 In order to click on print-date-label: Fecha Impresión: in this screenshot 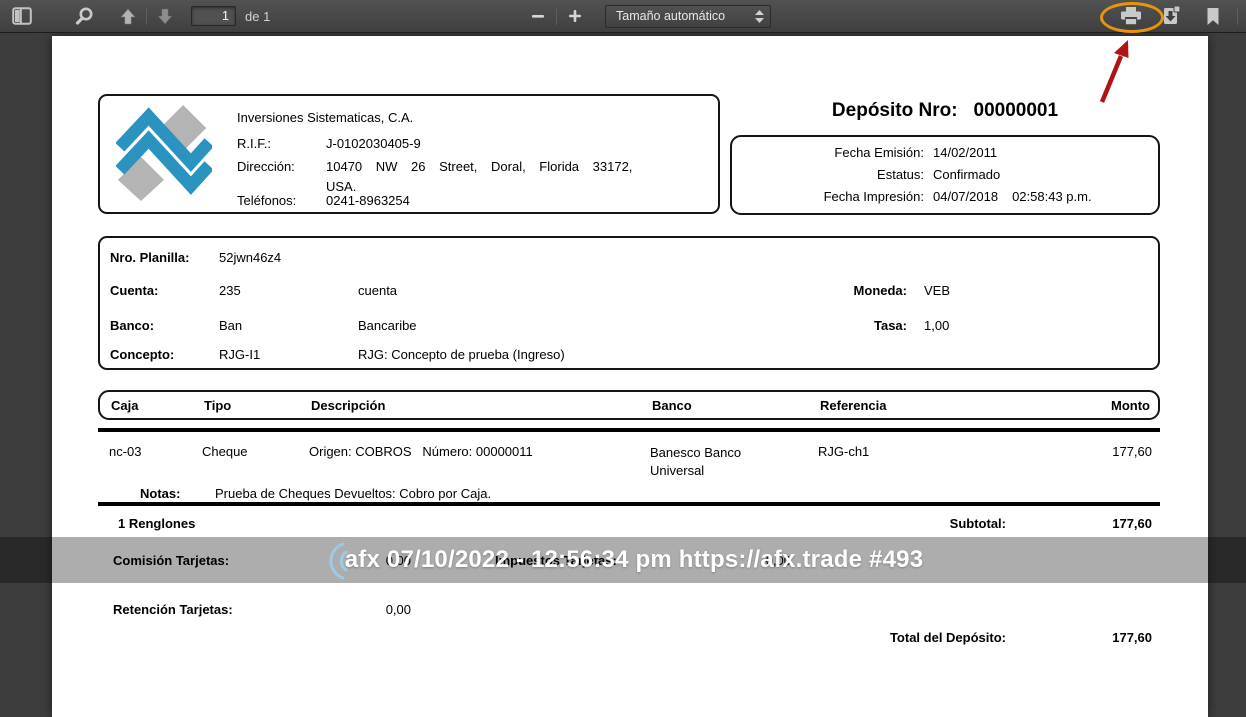, I will do `click(873, 196)`.